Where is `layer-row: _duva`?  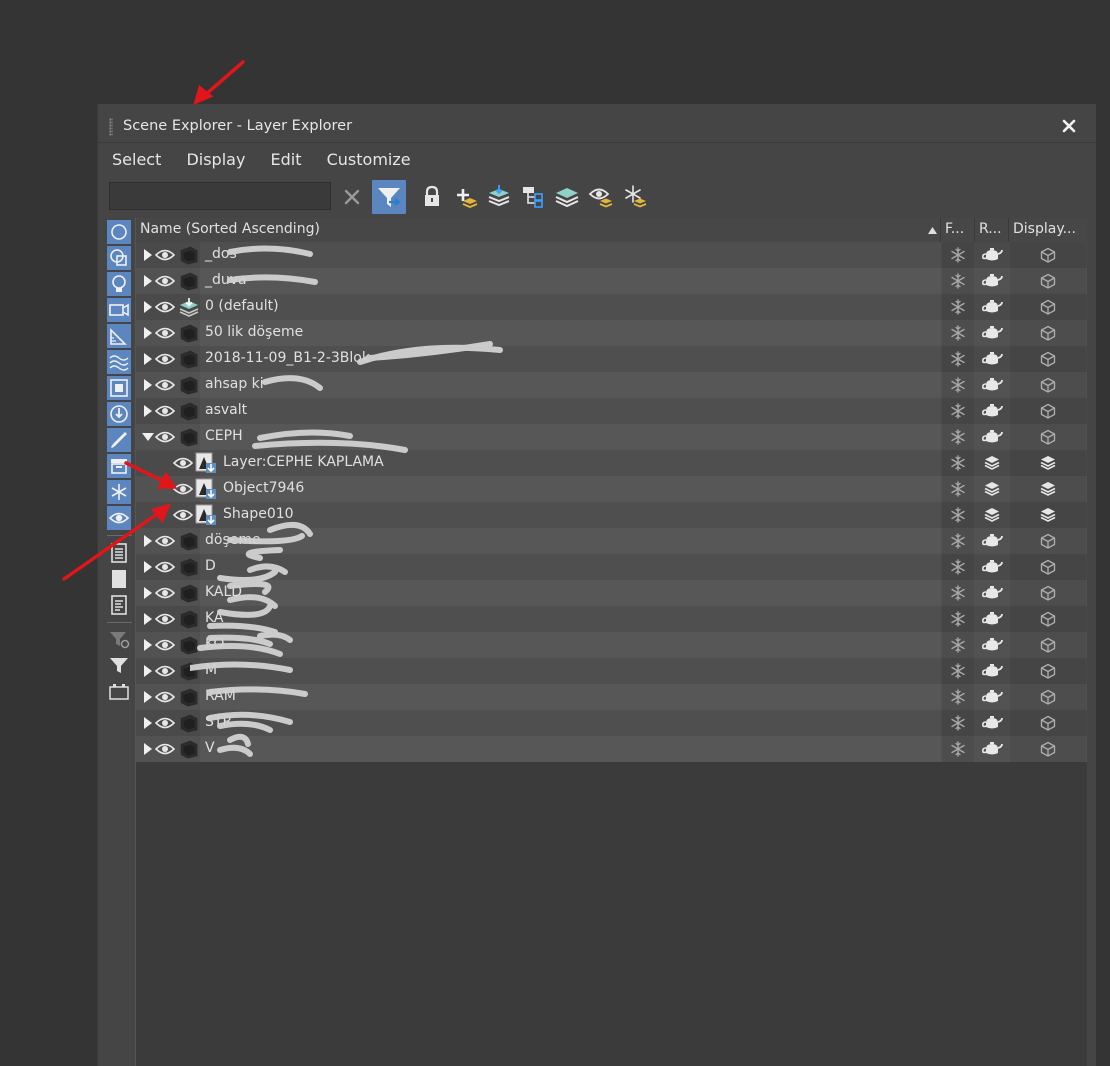
layer-row: _duva is located at coordinates (611, 281).